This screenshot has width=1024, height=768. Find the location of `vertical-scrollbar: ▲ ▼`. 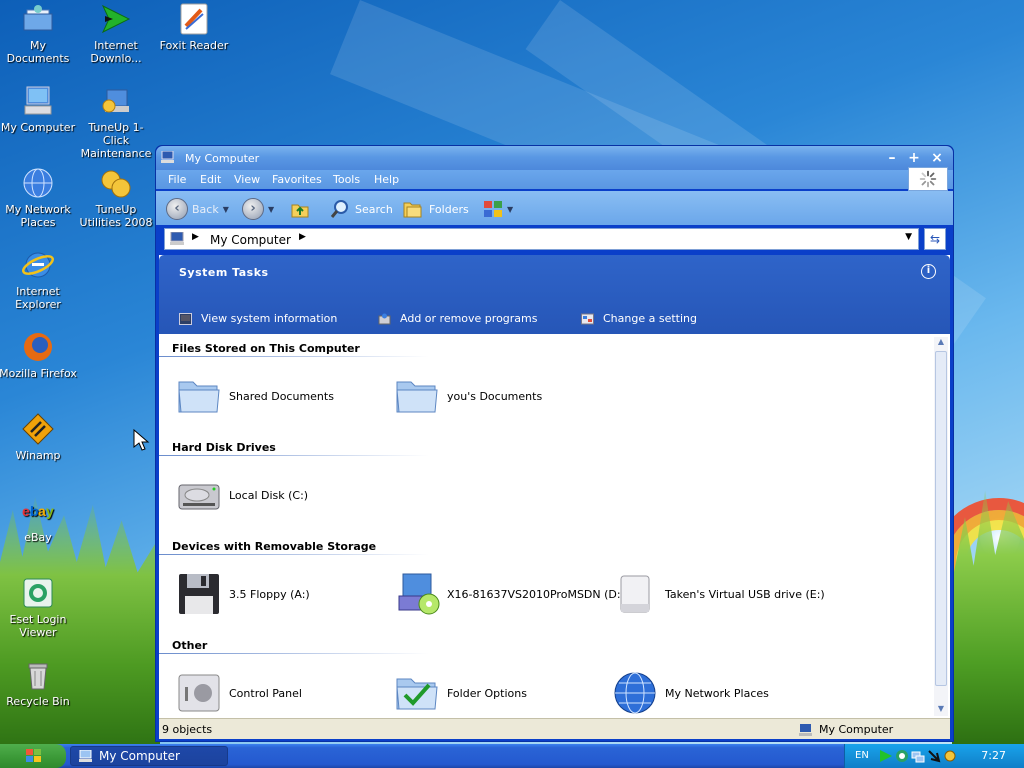

vertical-scrollbar: ▲ ▼ is located at coordinates (941, 526).